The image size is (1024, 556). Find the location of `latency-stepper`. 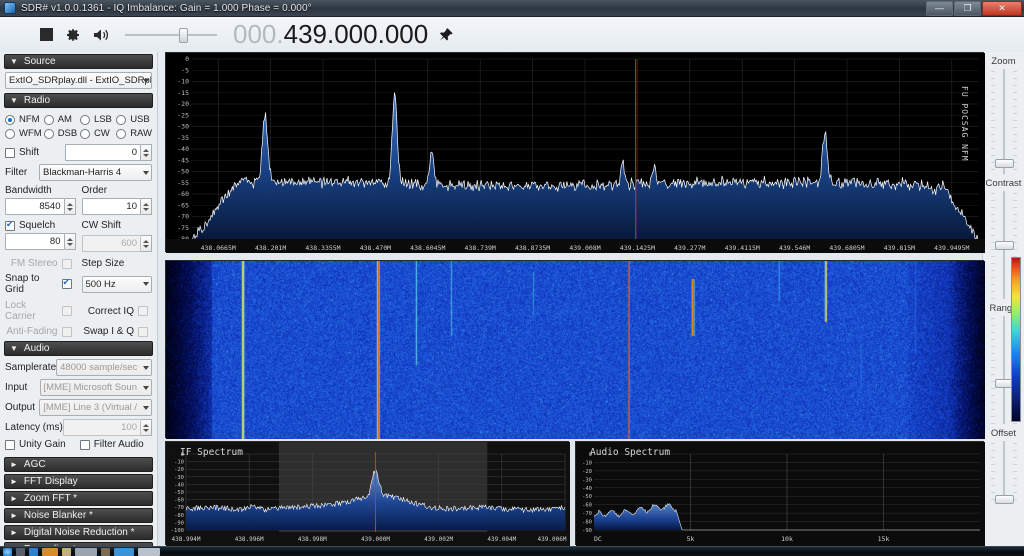

latency-stepper is located at coordinates (146, 427).